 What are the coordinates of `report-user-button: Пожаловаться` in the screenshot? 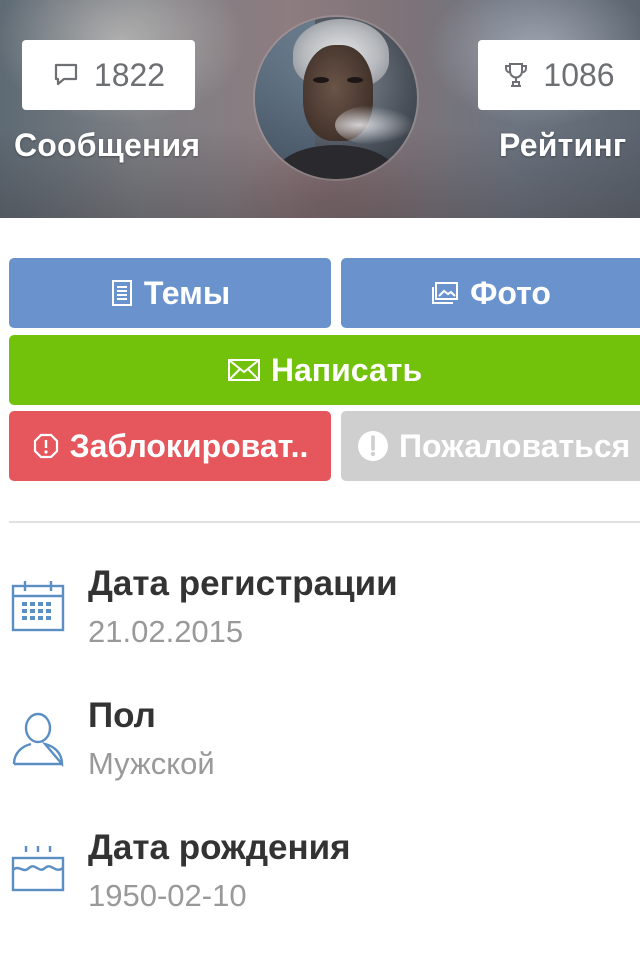 It's located at (490, 446).